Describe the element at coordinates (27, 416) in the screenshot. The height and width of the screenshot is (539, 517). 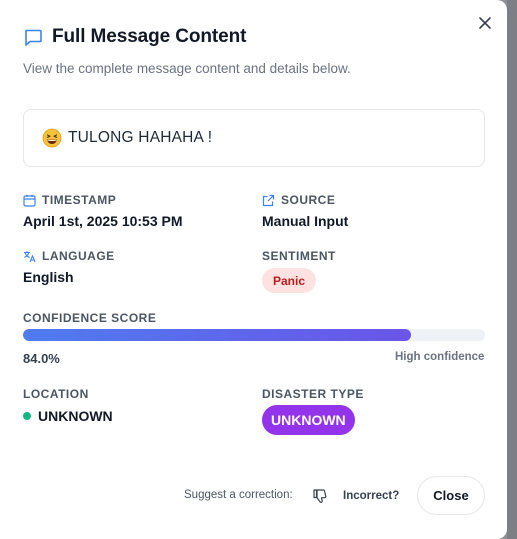
I see `location-status-dot` at that location.